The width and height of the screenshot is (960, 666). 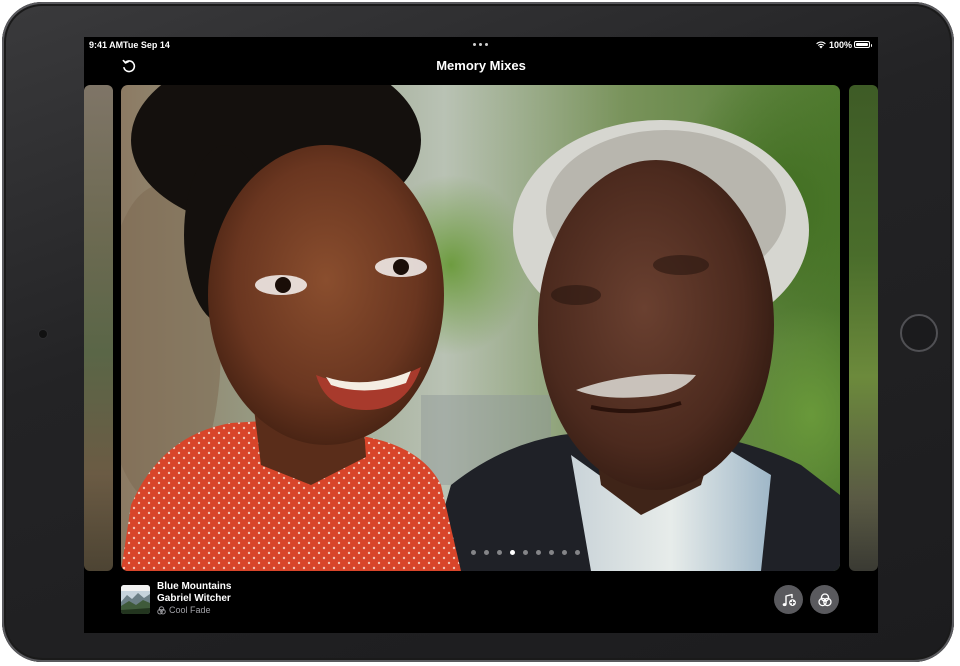 I want to click on music-button, so click(x=788, y=599).